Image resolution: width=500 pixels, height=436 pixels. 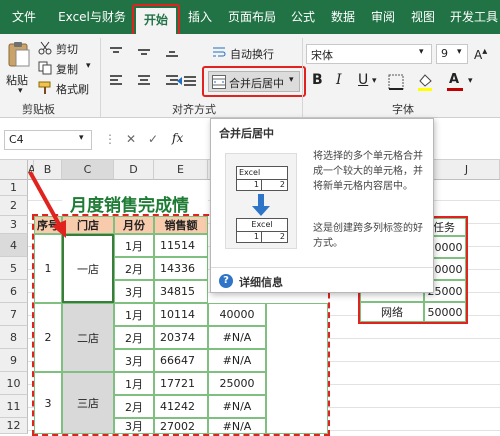 What do you see at coordinates (181, 170) in the screenshot?
I see `column-header-e: E` at bounding box center [181, 170].